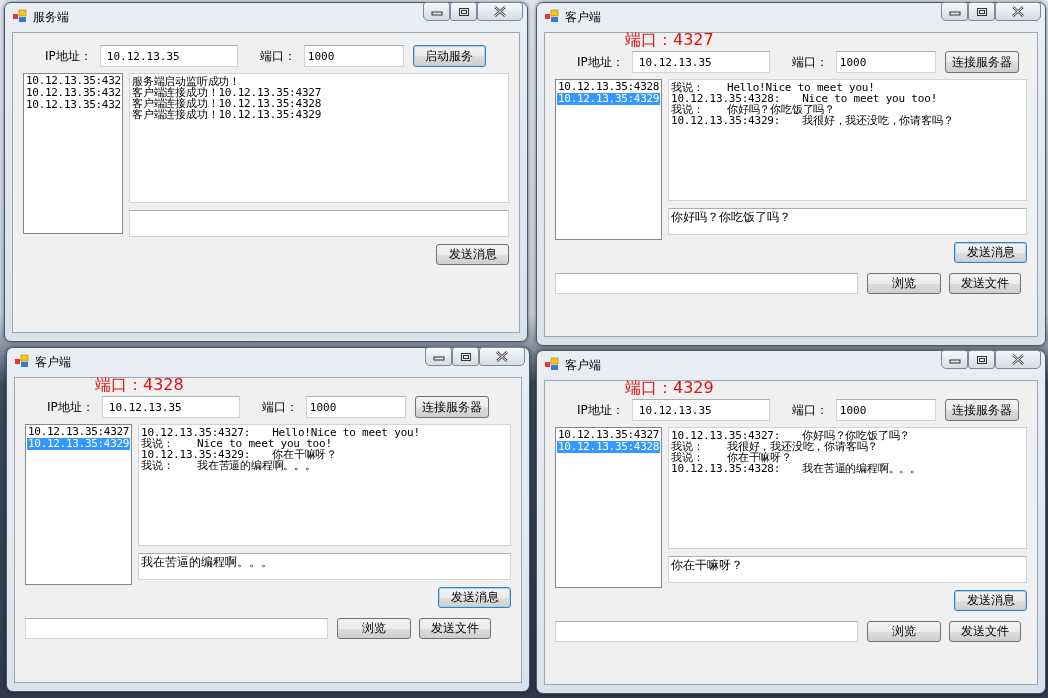  Describe the element at coordinates (856, 435) in the screenshot. I see `message-text: 你好吗？你吃饭了吗？` at that location.